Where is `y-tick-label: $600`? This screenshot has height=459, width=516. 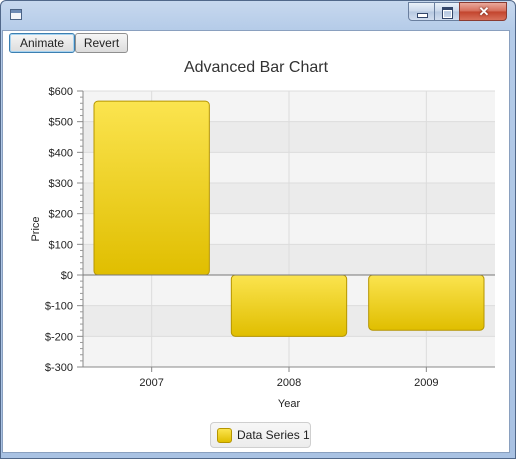 y-tick-label: $600 is located at coordinates (61, 92).